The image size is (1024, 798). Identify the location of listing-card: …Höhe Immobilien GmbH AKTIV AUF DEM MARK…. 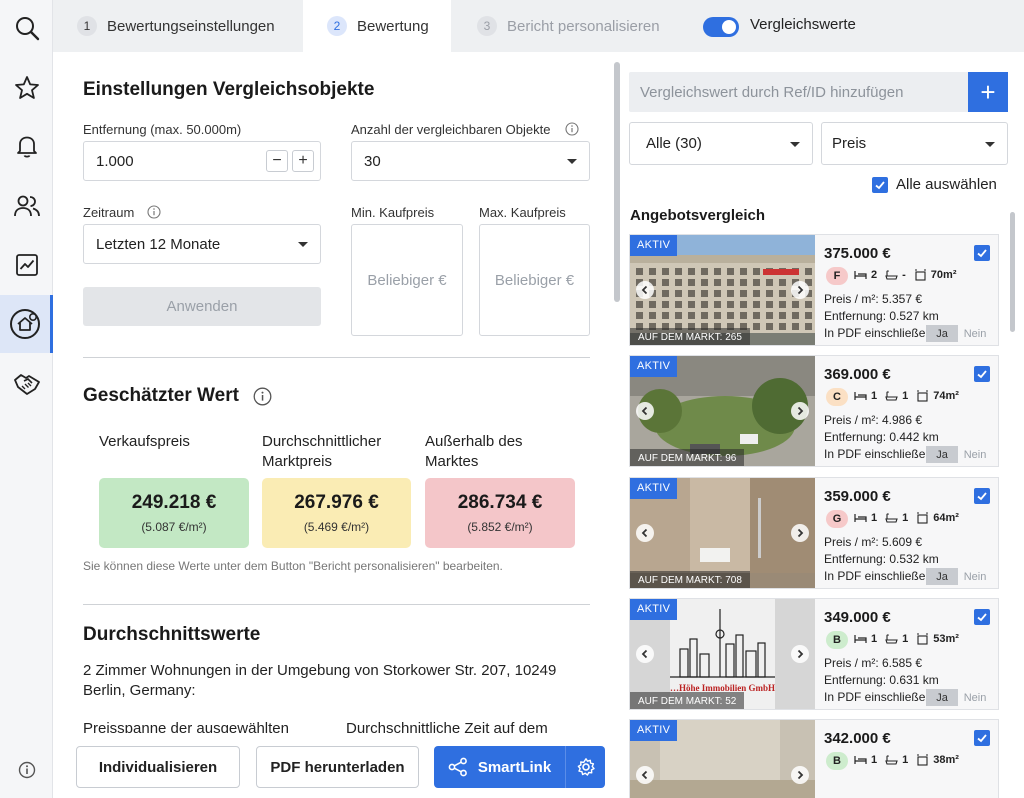
(814, 654).